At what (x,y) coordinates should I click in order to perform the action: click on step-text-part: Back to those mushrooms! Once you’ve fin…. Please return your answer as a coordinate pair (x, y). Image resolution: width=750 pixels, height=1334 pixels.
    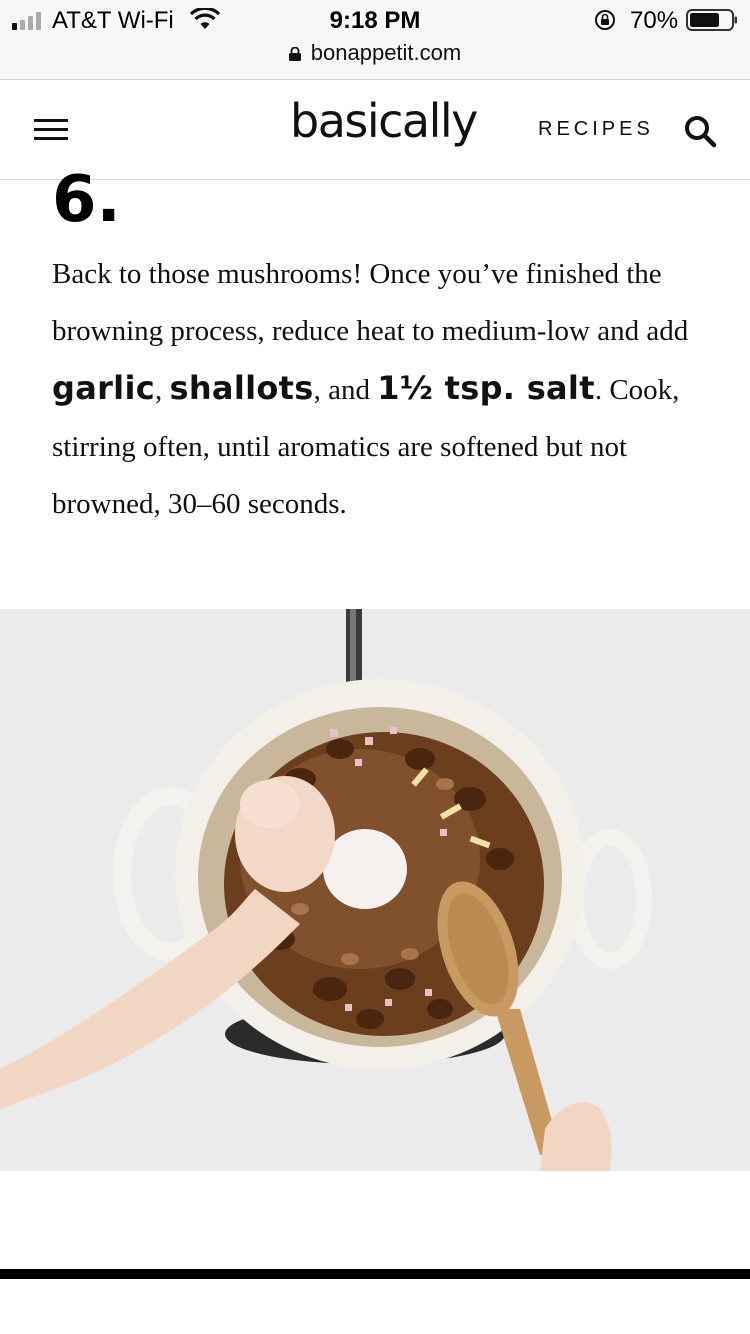
    Looking at the image, I should click on (370, 302).